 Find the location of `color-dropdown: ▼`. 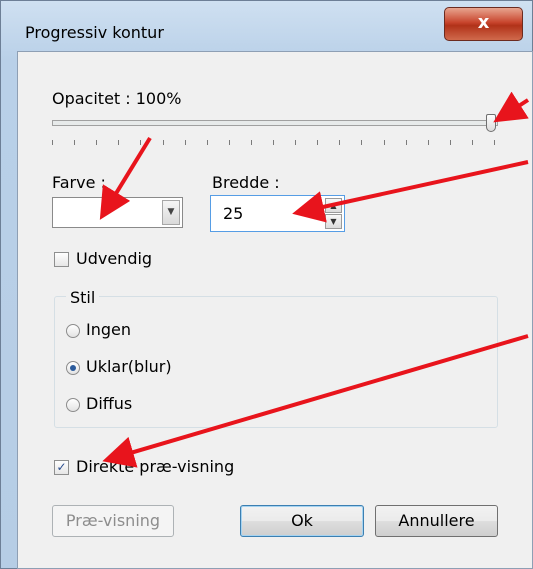

color-dropdown: ▼ is located at coordinates (117, 212).